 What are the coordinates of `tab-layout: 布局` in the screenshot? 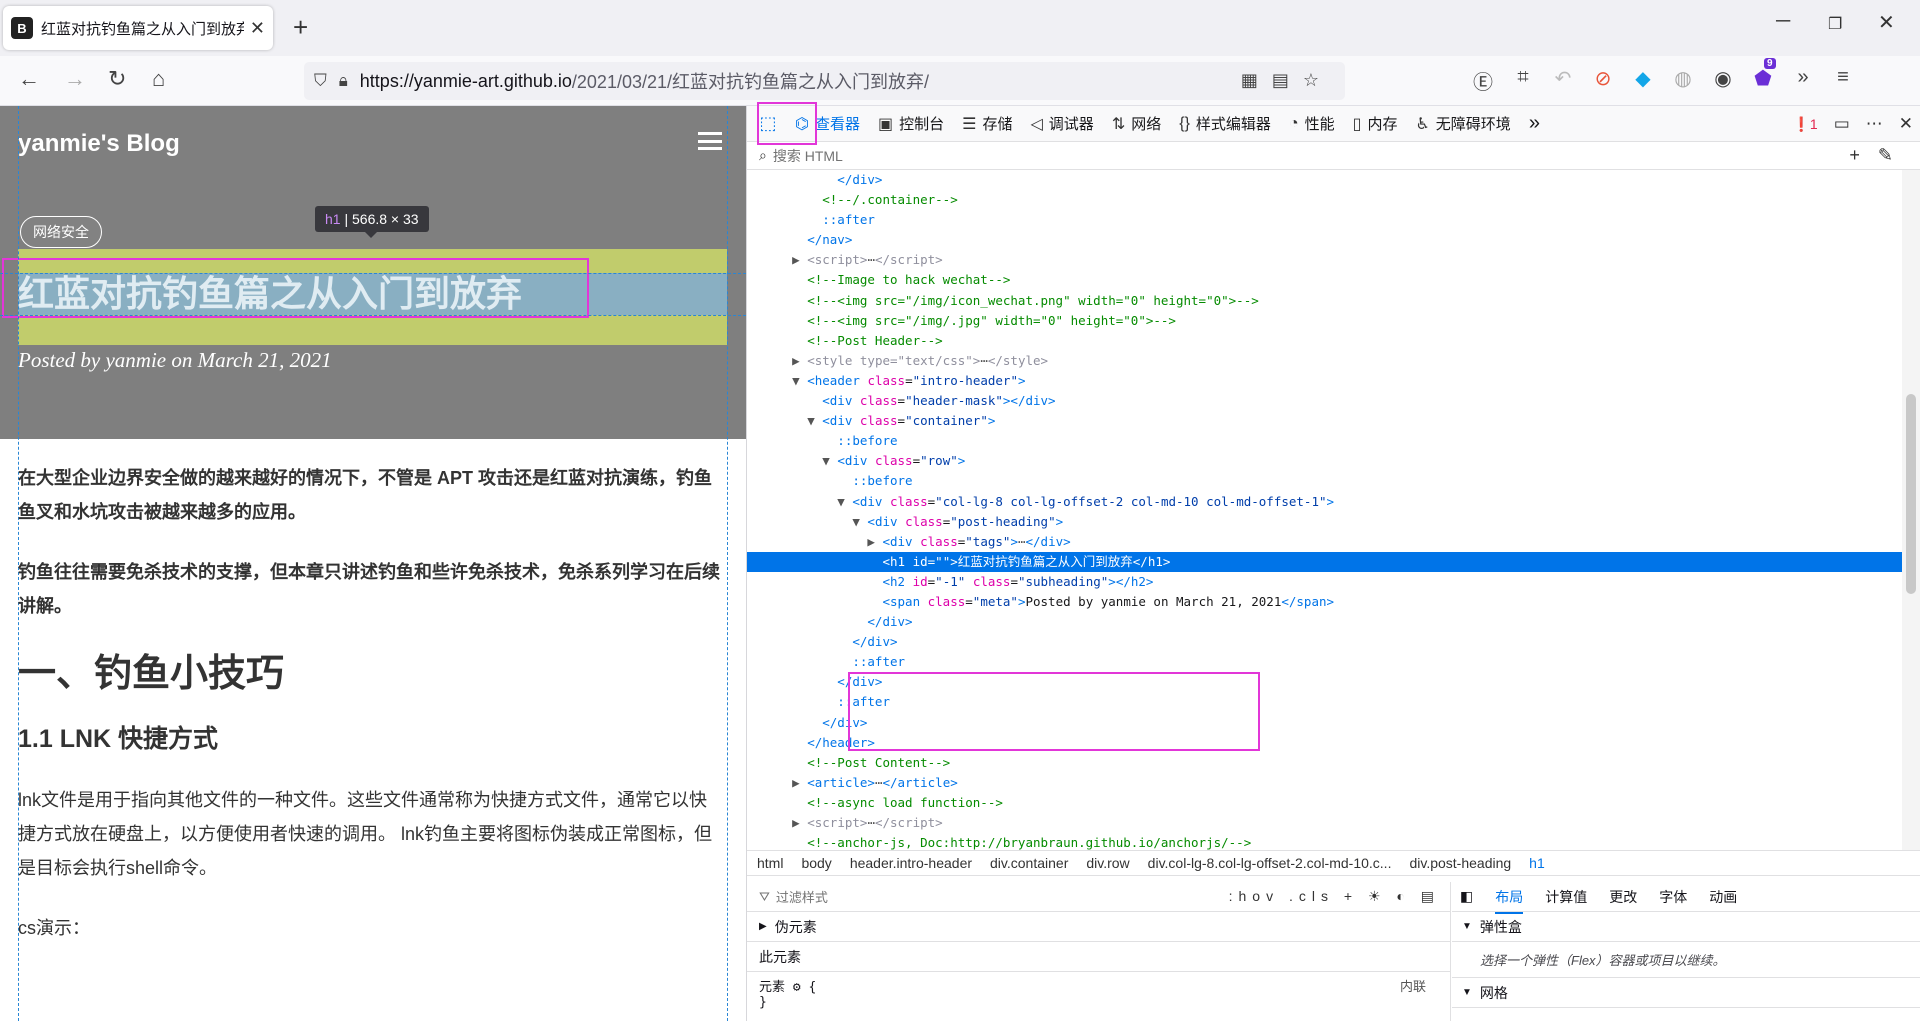 It's located at (1509, 900).